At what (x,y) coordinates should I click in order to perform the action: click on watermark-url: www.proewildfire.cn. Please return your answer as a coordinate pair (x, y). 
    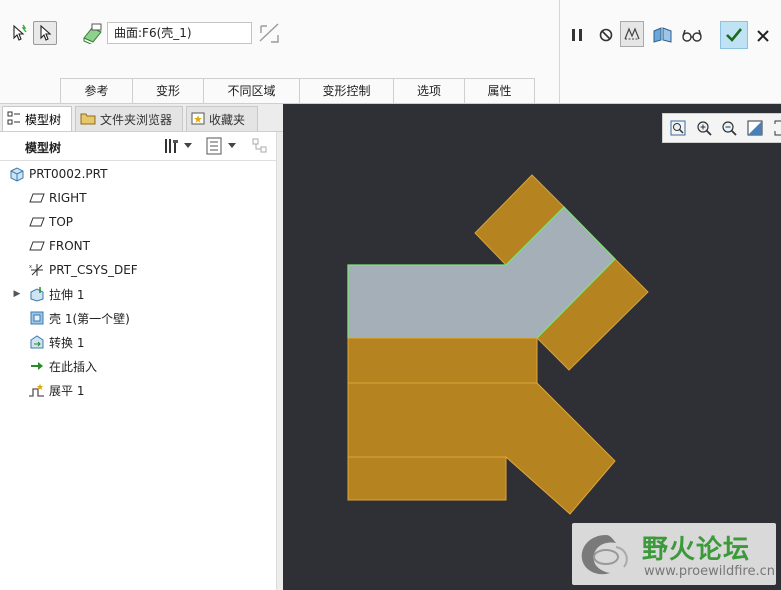
    Looking at the image, I should click on (709, 571).